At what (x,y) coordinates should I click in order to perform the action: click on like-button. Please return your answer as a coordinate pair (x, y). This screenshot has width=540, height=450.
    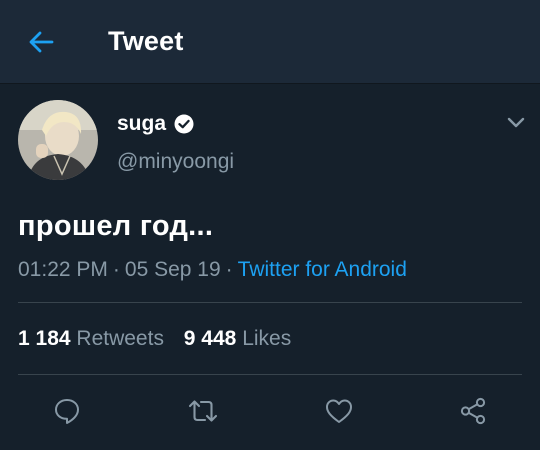
    Looking at the image, I should click on (339, 411).